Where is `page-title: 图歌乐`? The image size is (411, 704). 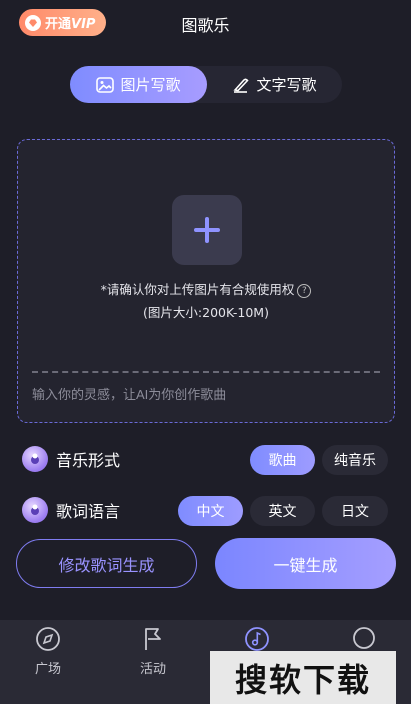
page-title: 图歌乐 is located at coordinates (205, 25).